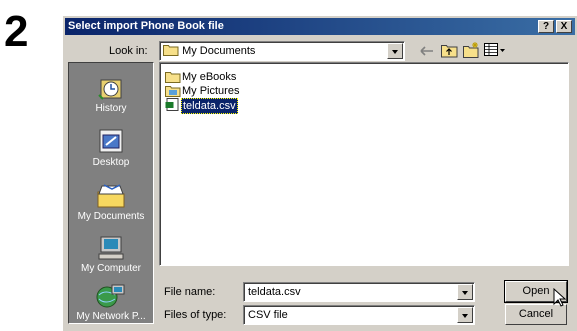  What do you see at coordinates (282, 51) in the screenshot?
I see `look-in-dropdown: My Documents` at bounding box center [282, 51].